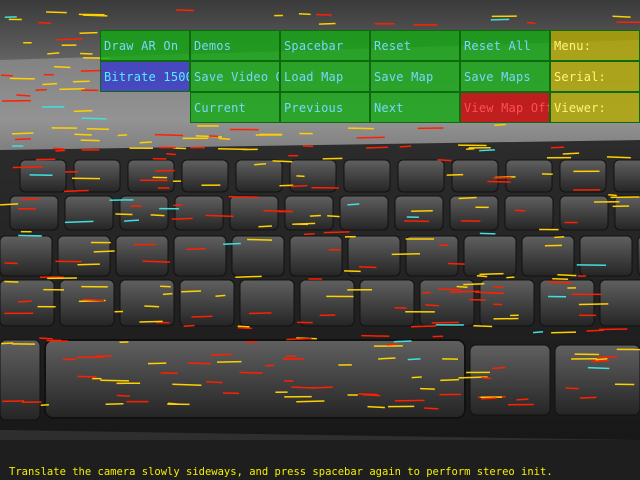 The image size is (640, 480). What do you see at coordinates (325, 45) in the screenshot?
I see `menu-button-spacebar: Spacebar` at bounding box center [325, 45].